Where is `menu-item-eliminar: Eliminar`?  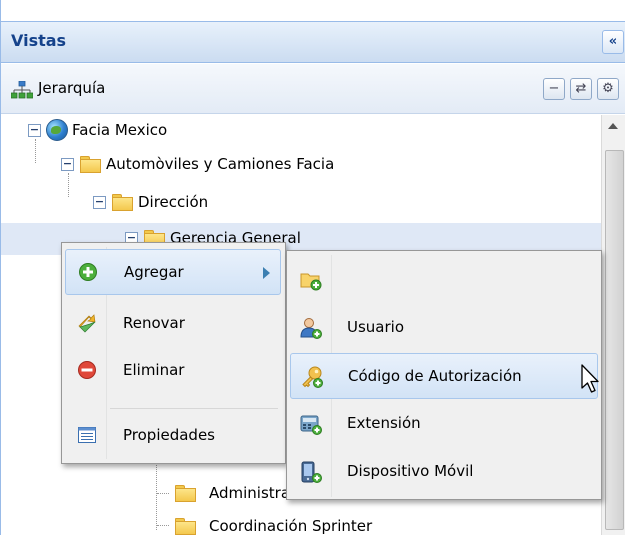
menu-item-eliminar: Eliminar is located at coordinates (173, 371).